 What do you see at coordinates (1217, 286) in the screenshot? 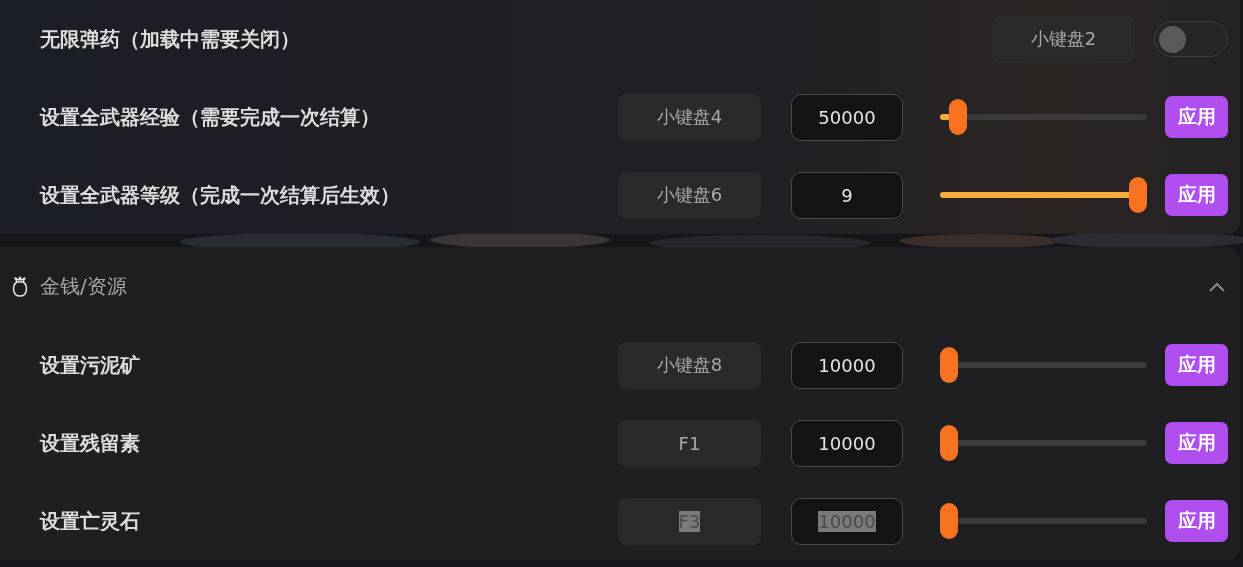
I see `collapse-icon` at bounding box center [1217, 286].